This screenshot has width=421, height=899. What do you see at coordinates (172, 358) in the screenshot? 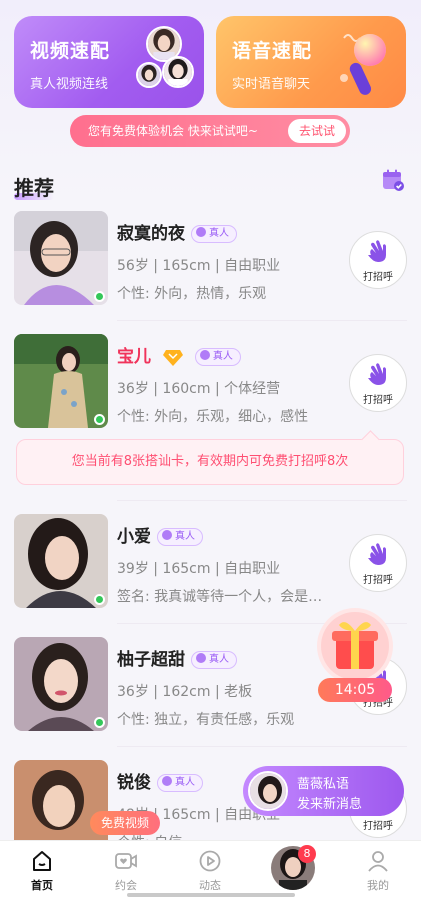
I see `vip-diamond-icon` at bounding box center [172, 358].